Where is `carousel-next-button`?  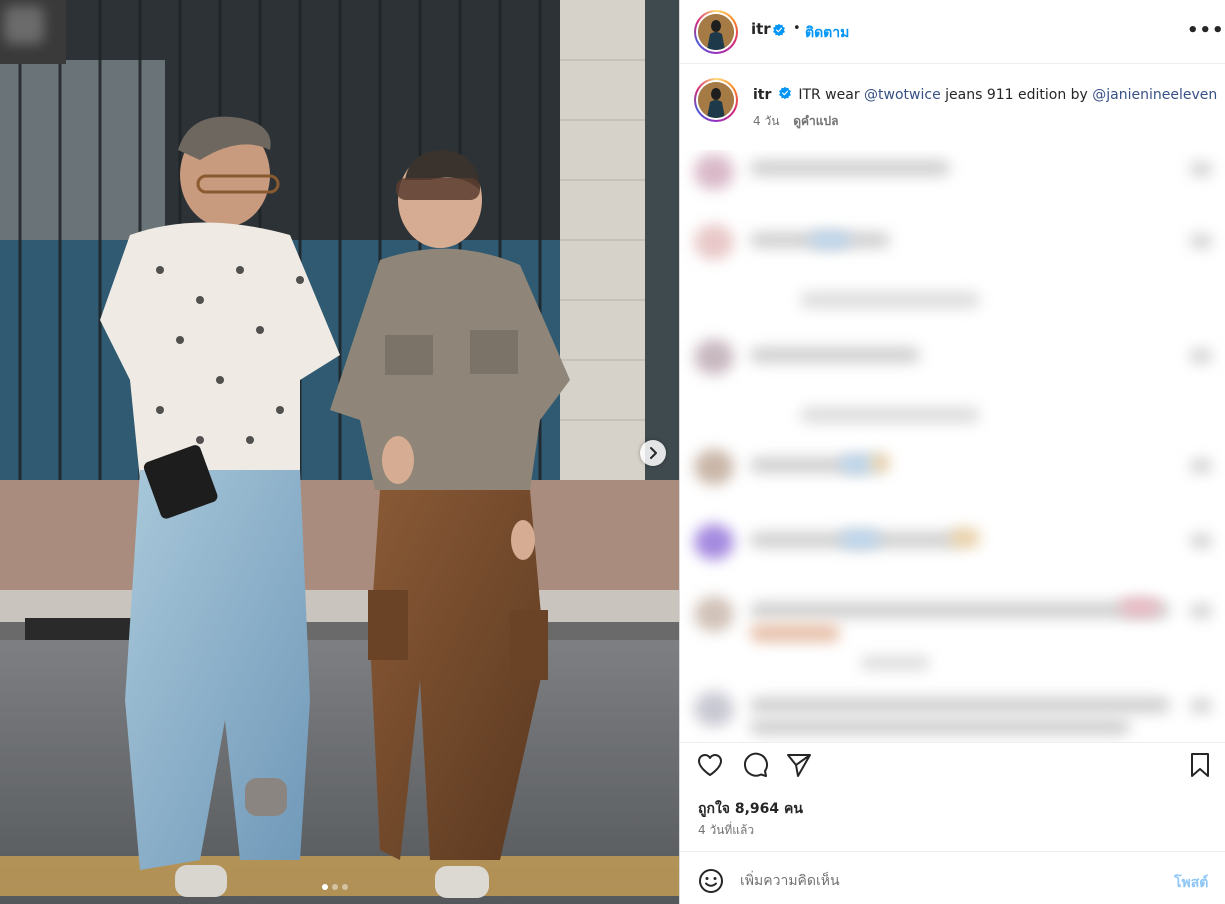
carousel-next-button is located at coordinates (653, 453).